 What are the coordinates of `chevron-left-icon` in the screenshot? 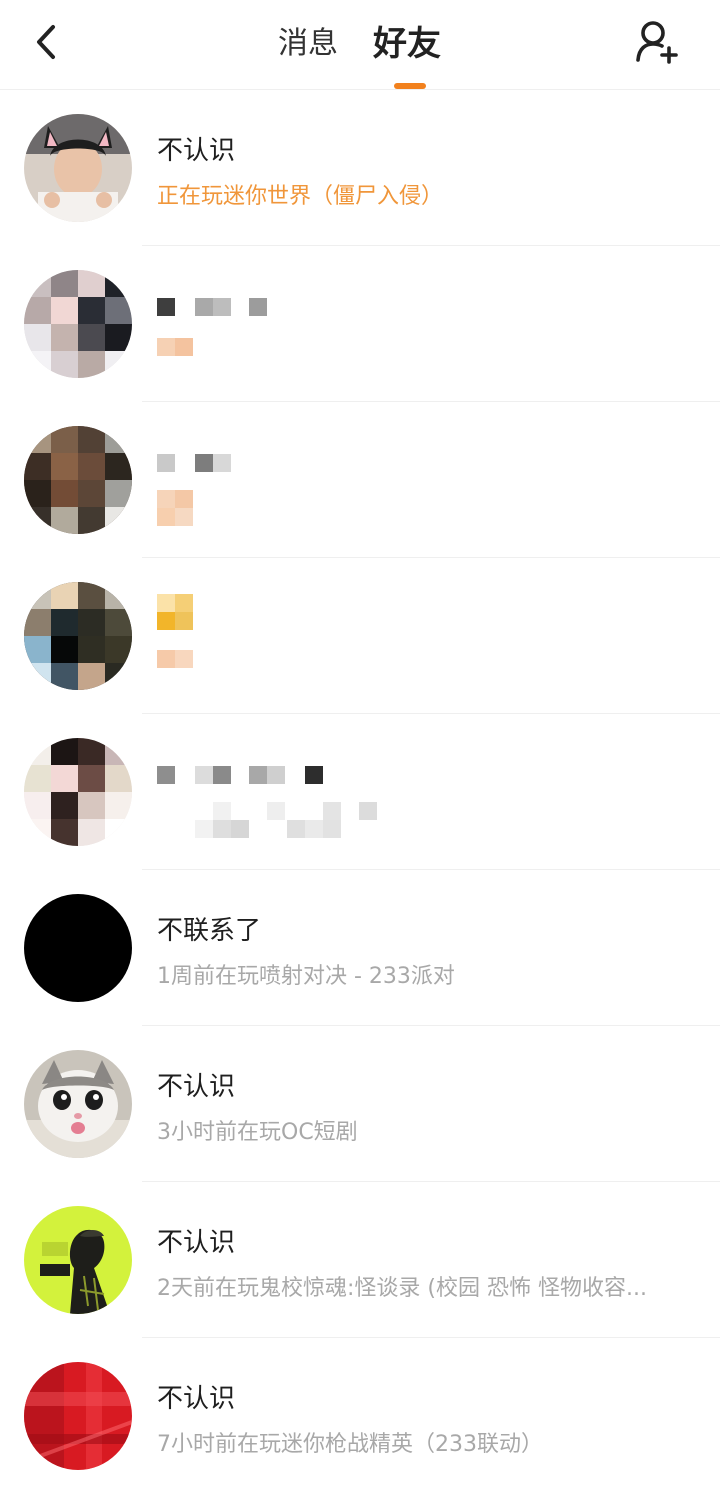 It's located at (46, 42).